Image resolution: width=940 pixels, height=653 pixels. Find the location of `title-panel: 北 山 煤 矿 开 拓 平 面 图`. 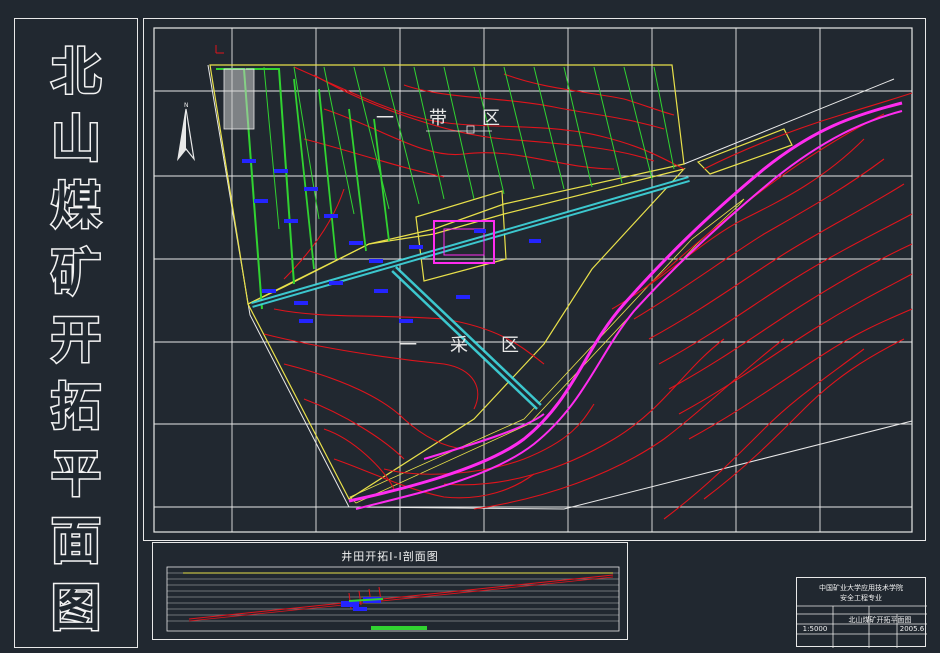

title-panel: 北 山 煤 矿 开 拓 平 面 图 is located at coordinates (76, 333).